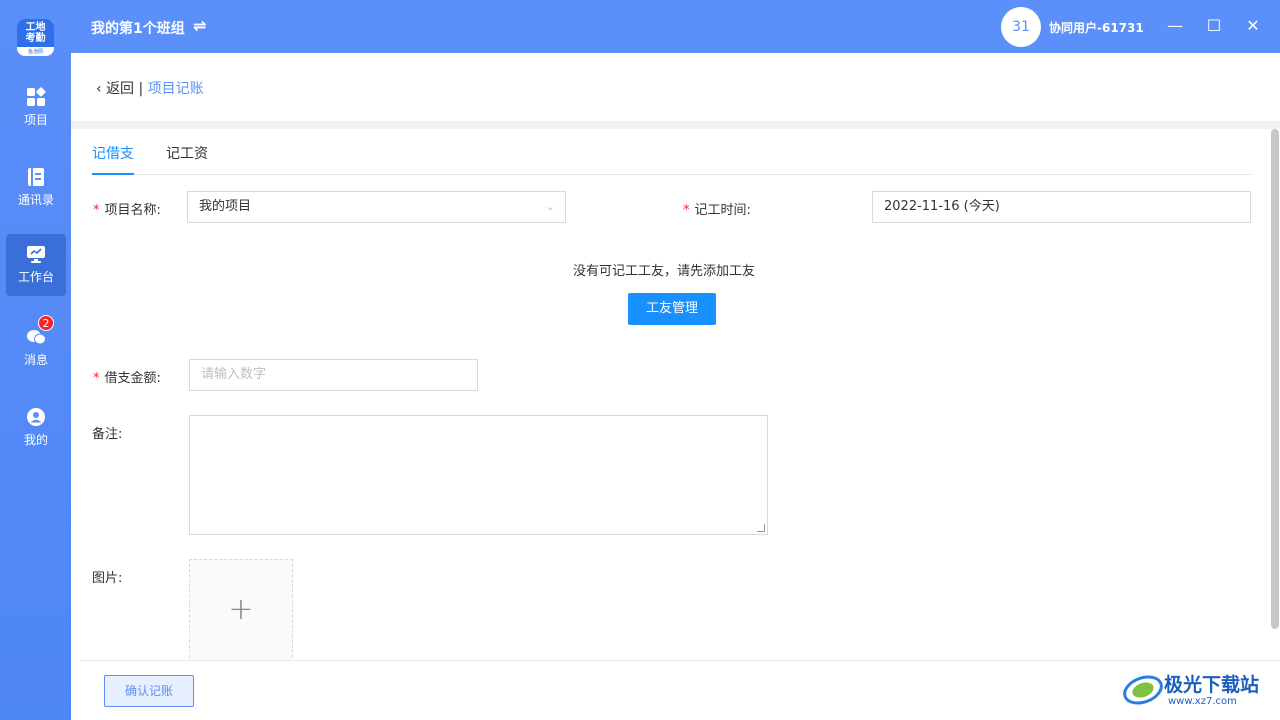 This screenshot has width=1280, height=720. Describe the element at coordinates (1202, 701) in the screenshot. I see `watermark-url: www.xz7.com` at that location.